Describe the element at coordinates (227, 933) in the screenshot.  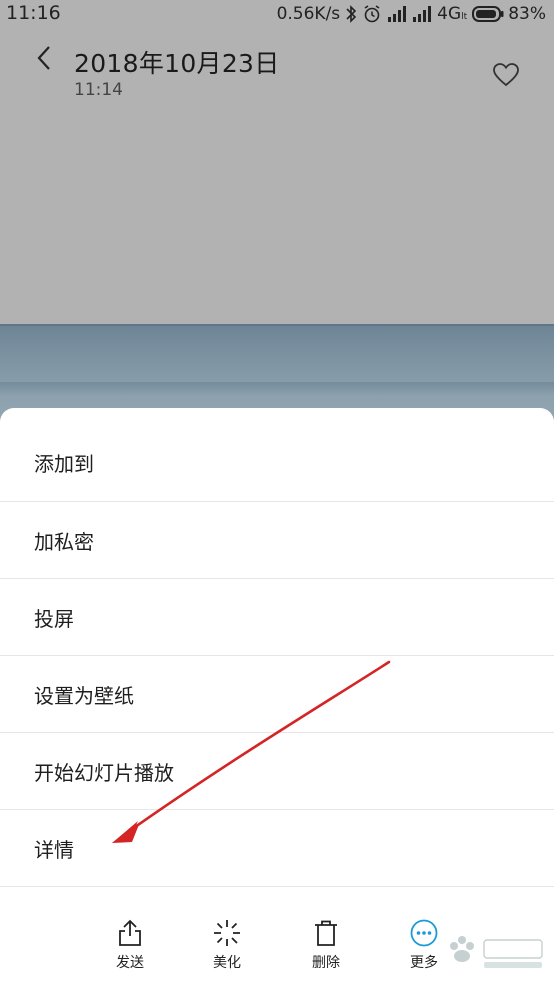
I see `magic-wand-icon` at that location.